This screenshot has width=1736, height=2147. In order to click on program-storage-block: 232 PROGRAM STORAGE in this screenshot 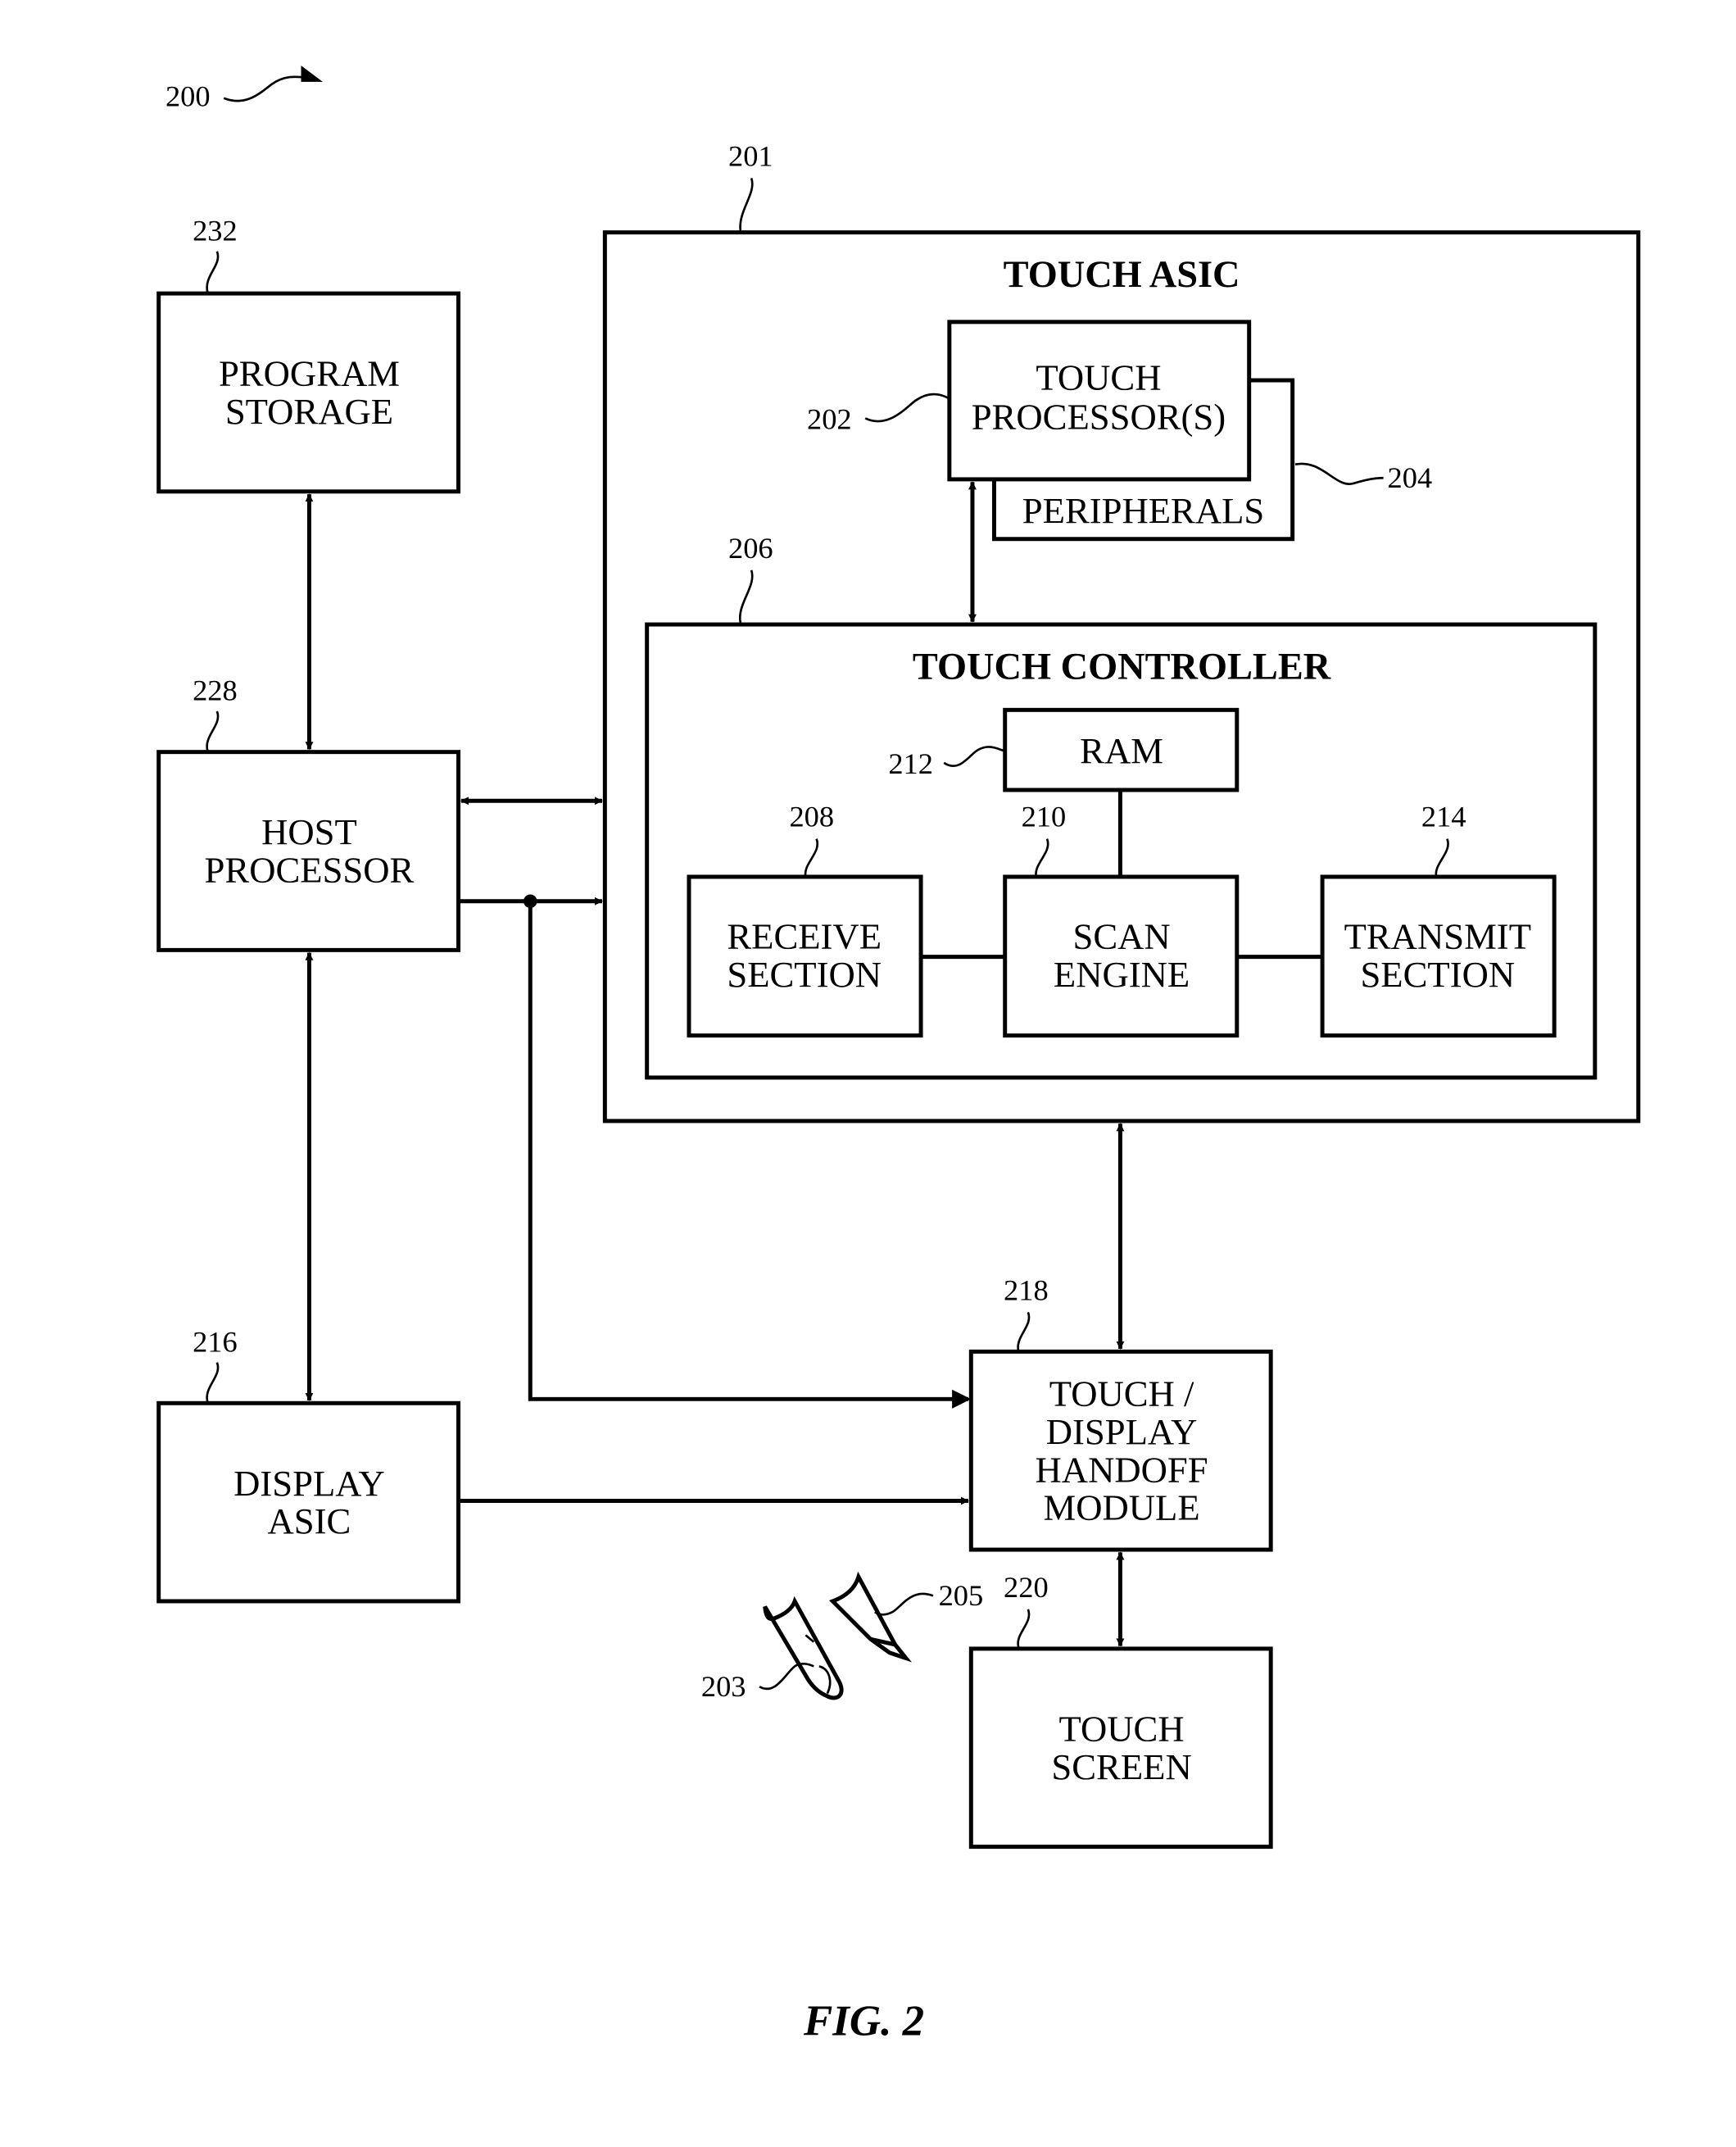, I will do `click(308, 355)`.